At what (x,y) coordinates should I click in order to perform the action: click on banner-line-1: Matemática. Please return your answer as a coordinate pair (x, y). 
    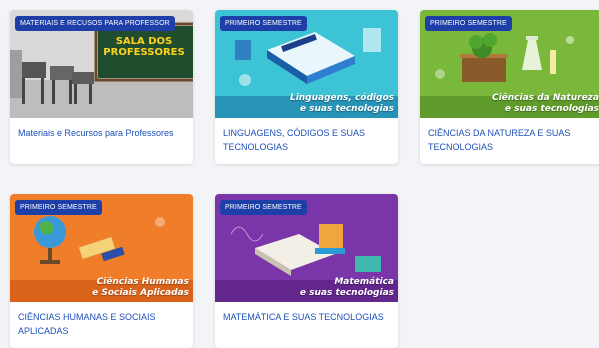
    Looking at the image, I should click on (364, 282).